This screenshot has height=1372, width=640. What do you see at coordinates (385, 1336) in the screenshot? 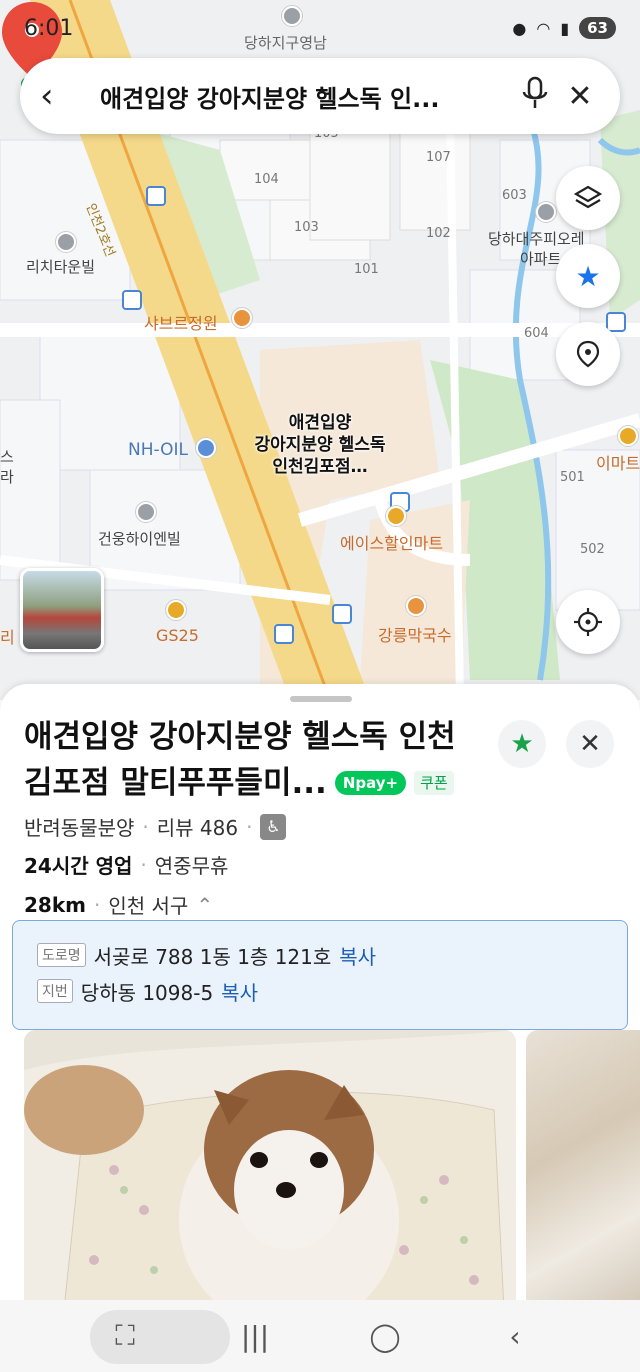
I see `home-icon: ◯` at bounding box center [385, 1336].